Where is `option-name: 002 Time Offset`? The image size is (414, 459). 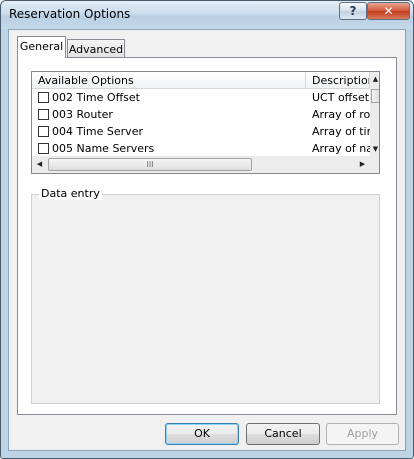 option-name: 002 Time Offset is located at coordinates (96, 97).